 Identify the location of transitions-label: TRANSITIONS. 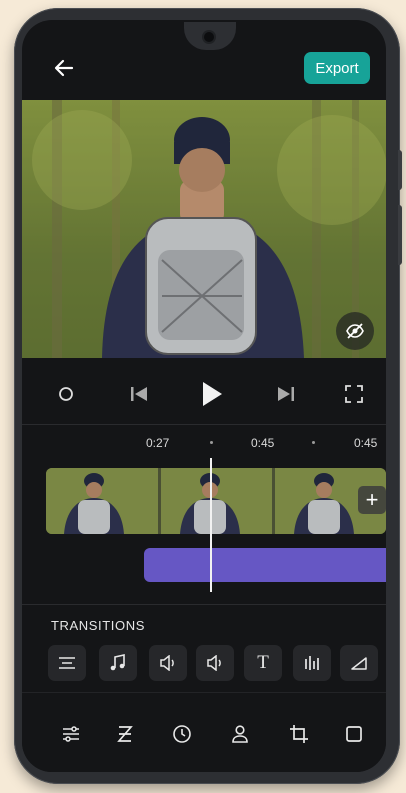
(98, 625).